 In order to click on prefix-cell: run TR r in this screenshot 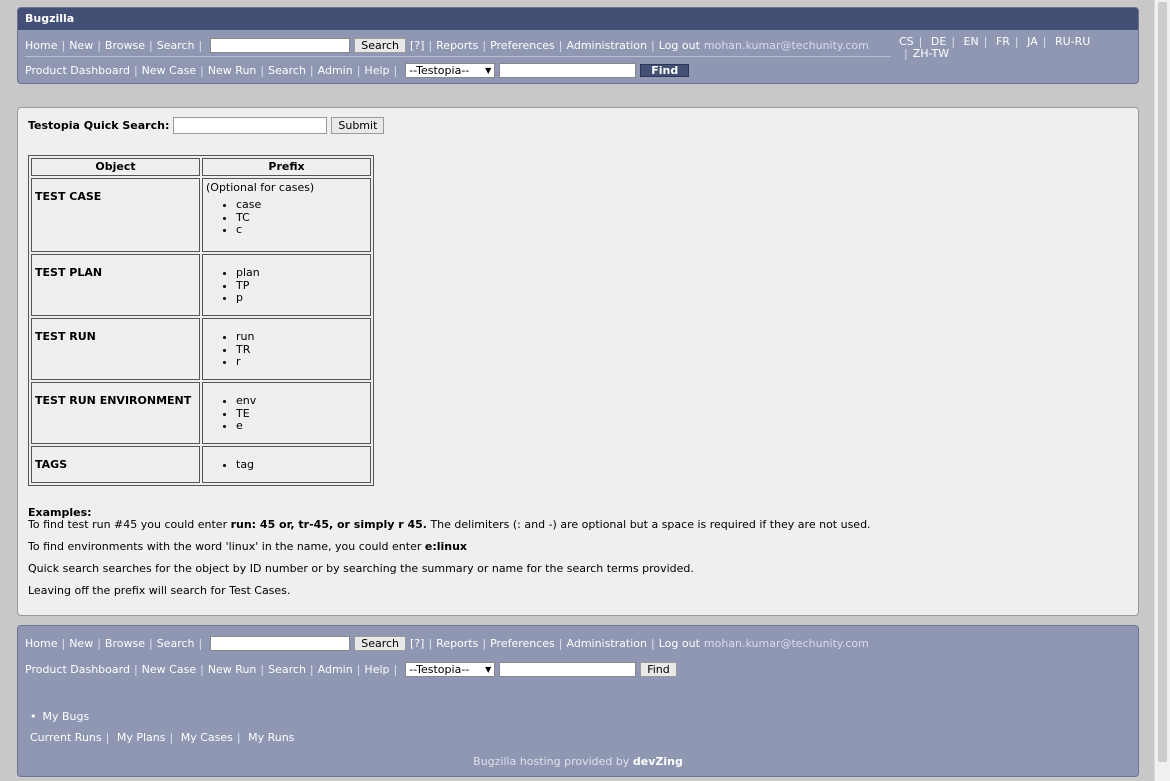, I will do `click(286, 349)`.